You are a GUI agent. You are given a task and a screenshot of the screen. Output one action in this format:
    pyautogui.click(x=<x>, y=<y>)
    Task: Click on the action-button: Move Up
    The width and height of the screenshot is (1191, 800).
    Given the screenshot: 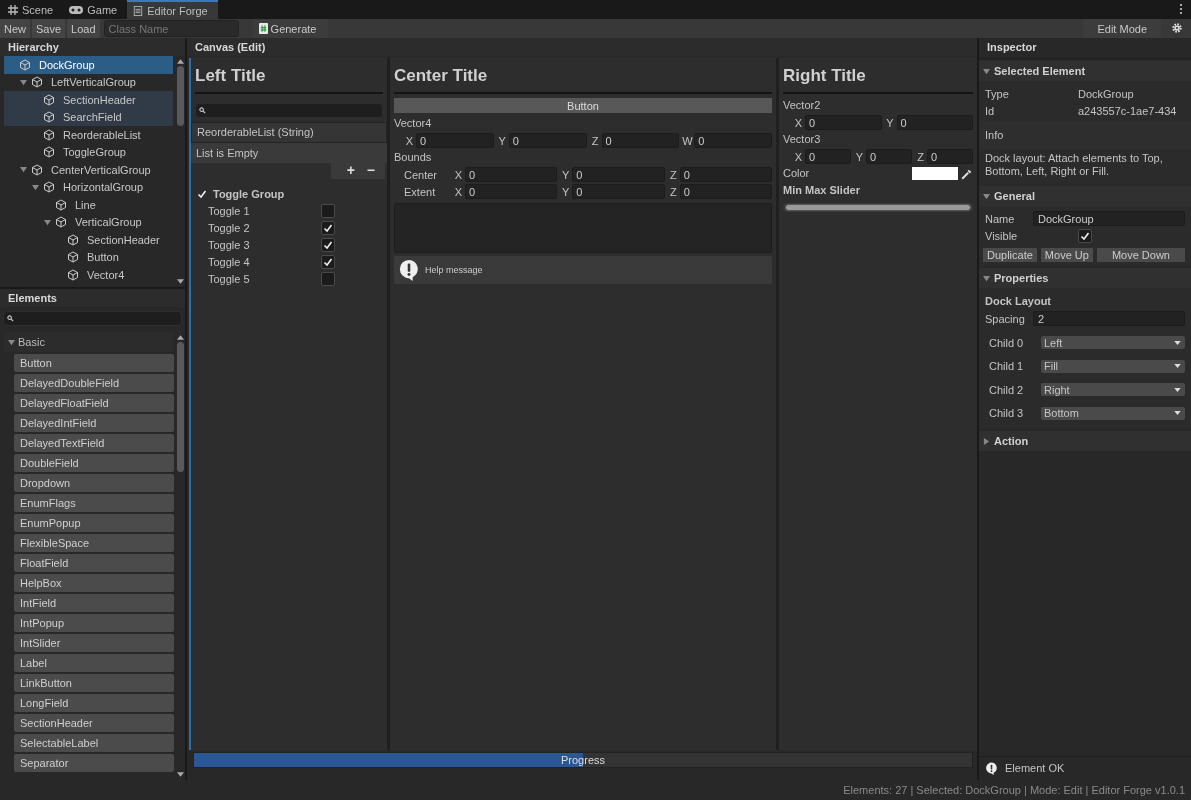 What is the action you would take?
    pyautogui.click(x=1066, y=255)
    